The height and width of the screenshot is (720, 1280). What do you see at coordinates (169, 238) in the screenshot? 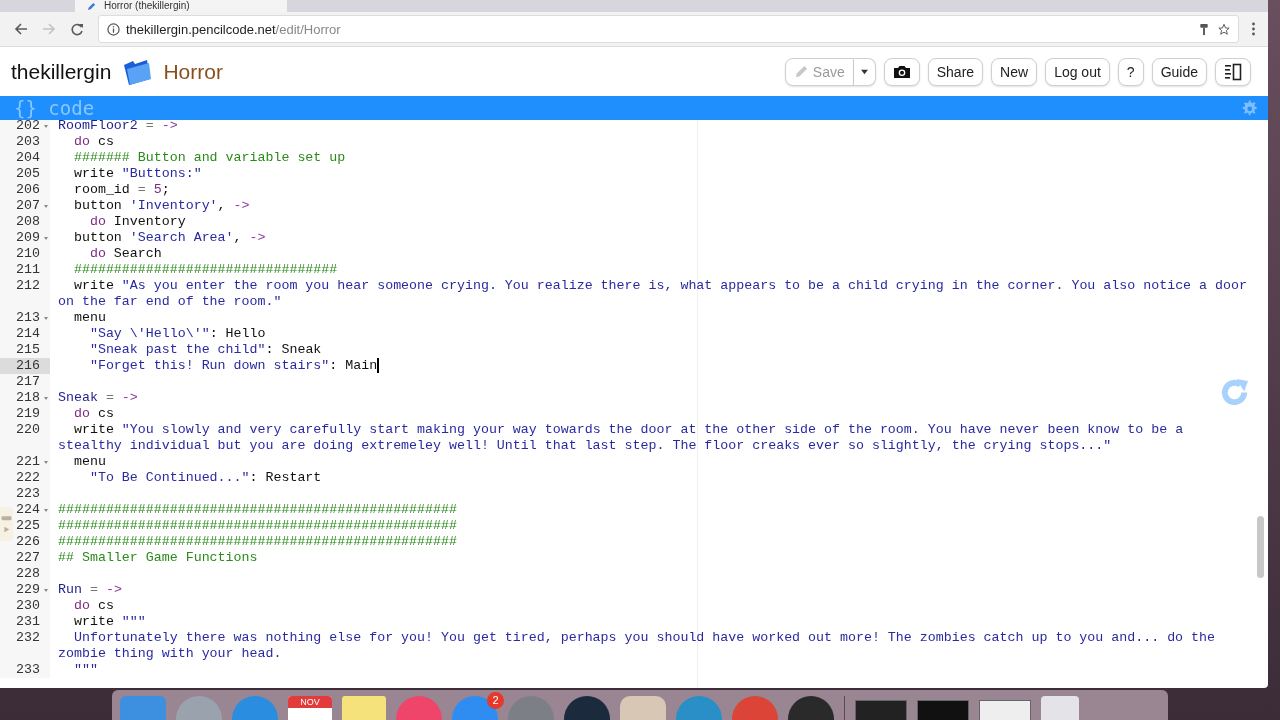
I see `code-line: button 'Search Area', ->` at bounding box center [169, 238].